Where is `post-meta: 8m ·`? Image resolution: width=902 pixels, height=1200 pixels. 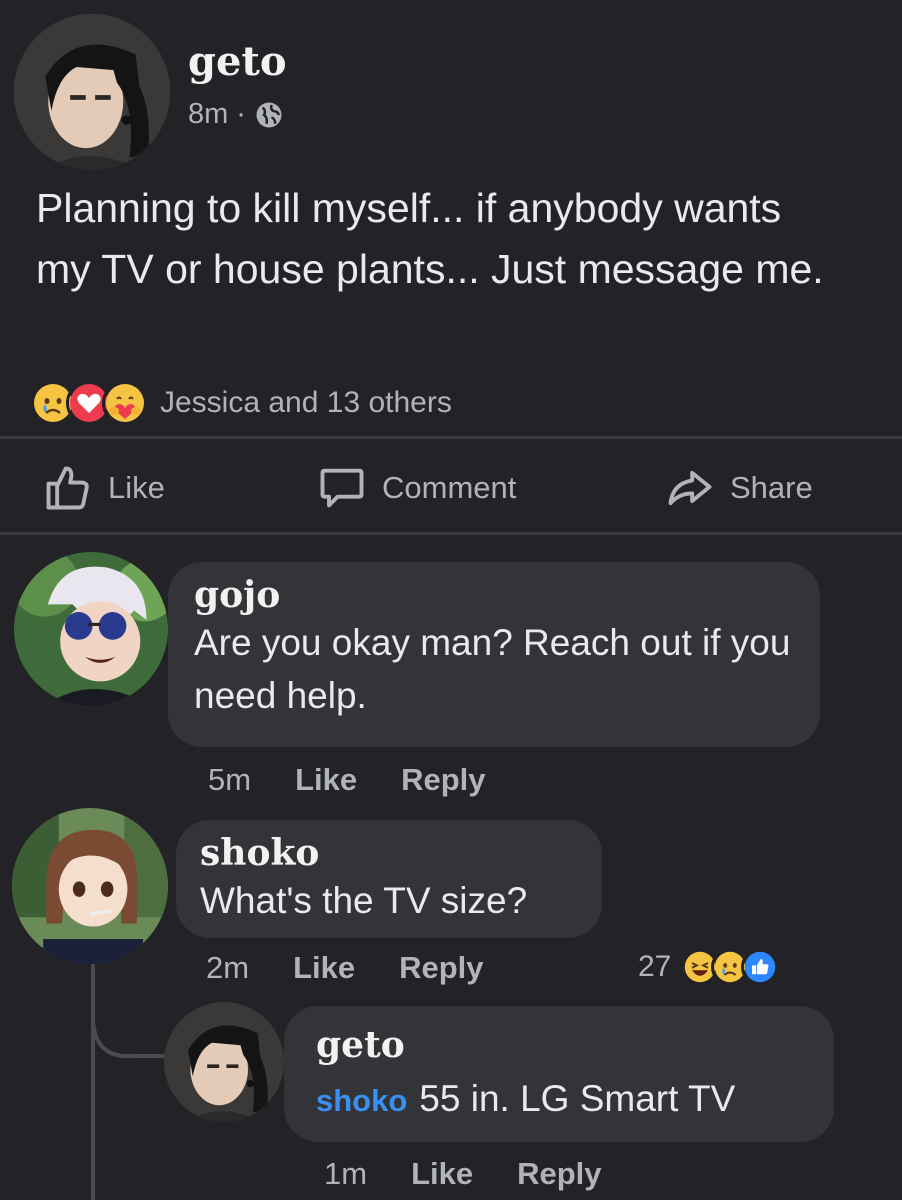 post-meta: 8m · is located at coordinates (236, 114).